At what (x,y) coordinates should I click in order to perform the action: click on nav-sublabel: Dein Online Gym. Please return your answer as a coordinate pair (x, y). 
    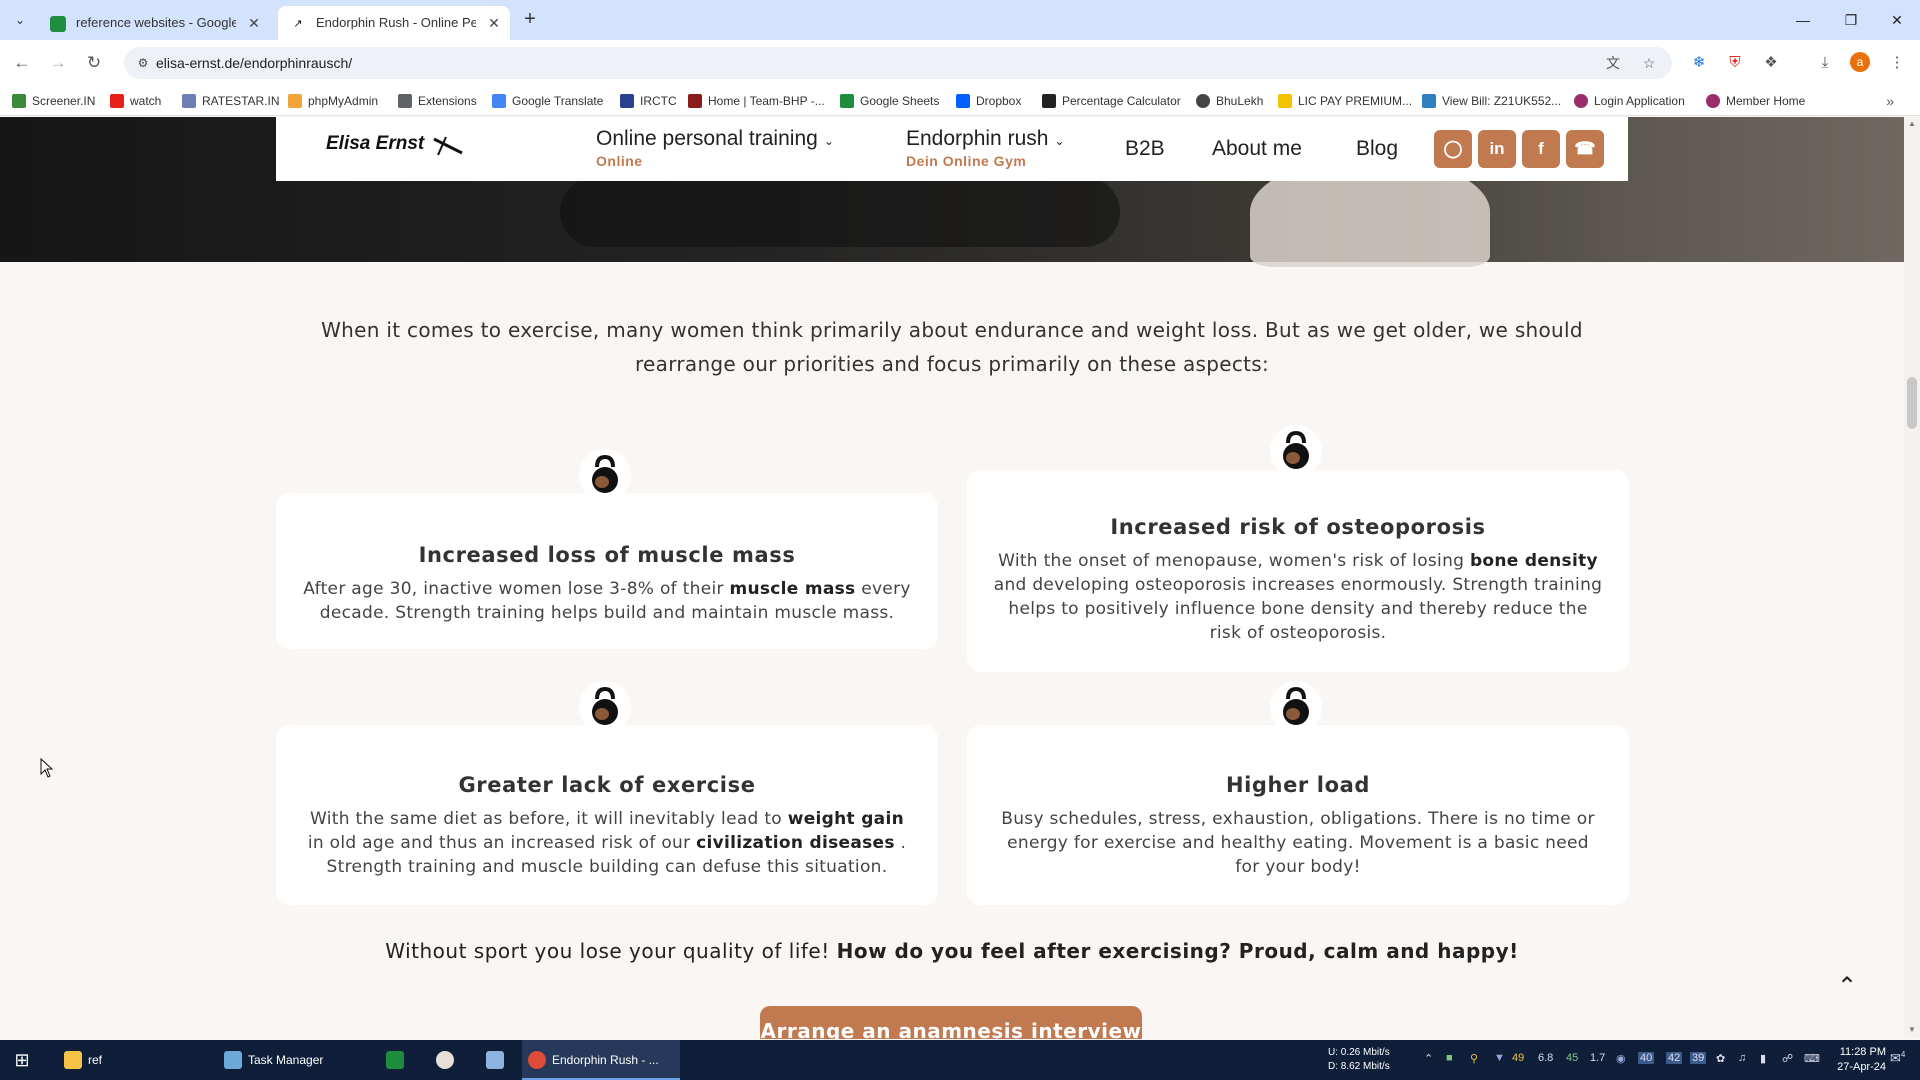
    Looking at the image, I should click on (966, 161).